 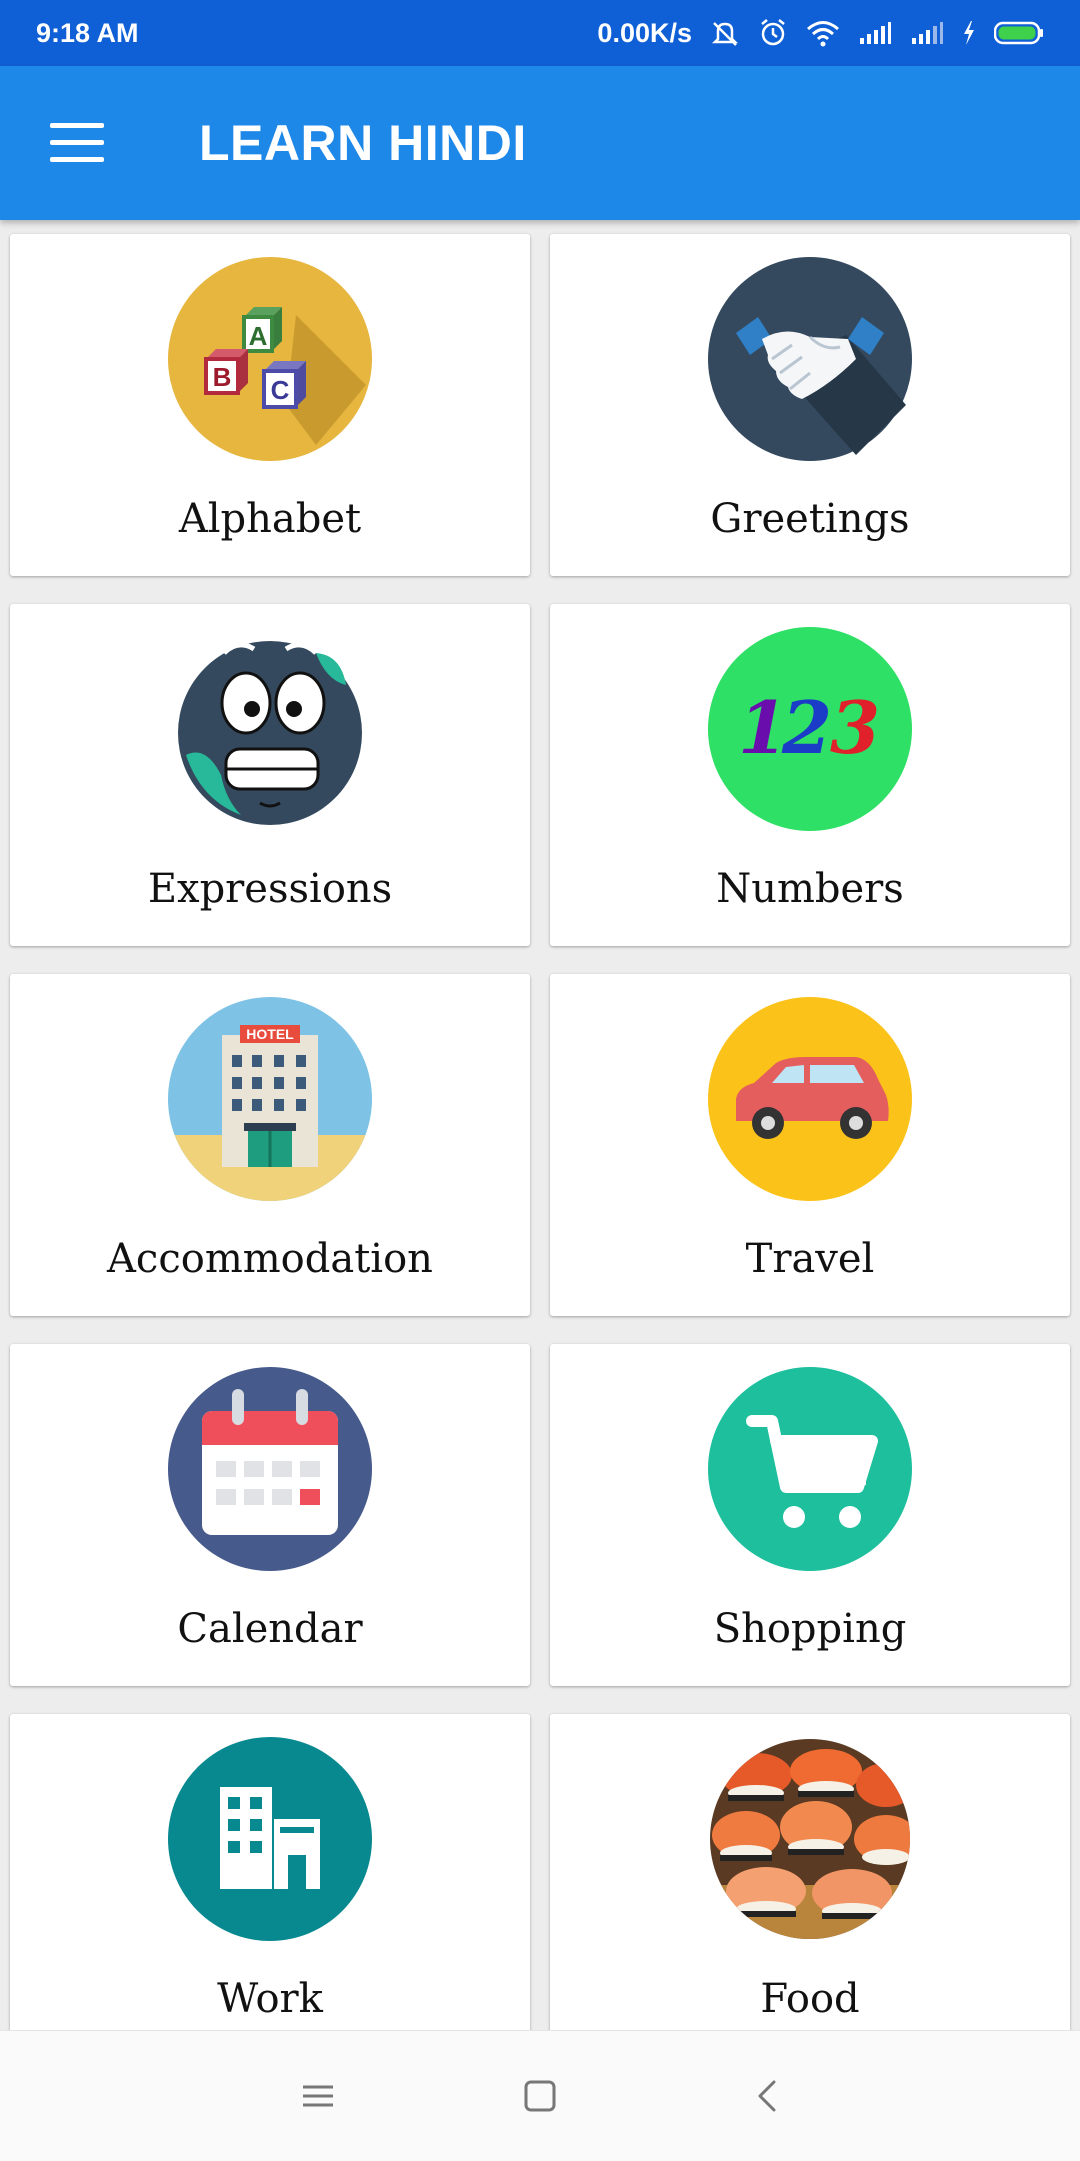 What do you see at coordinates (270, 1469) in the screenshot?
I see `calendar-icon` at bounding box center [270, 1469].